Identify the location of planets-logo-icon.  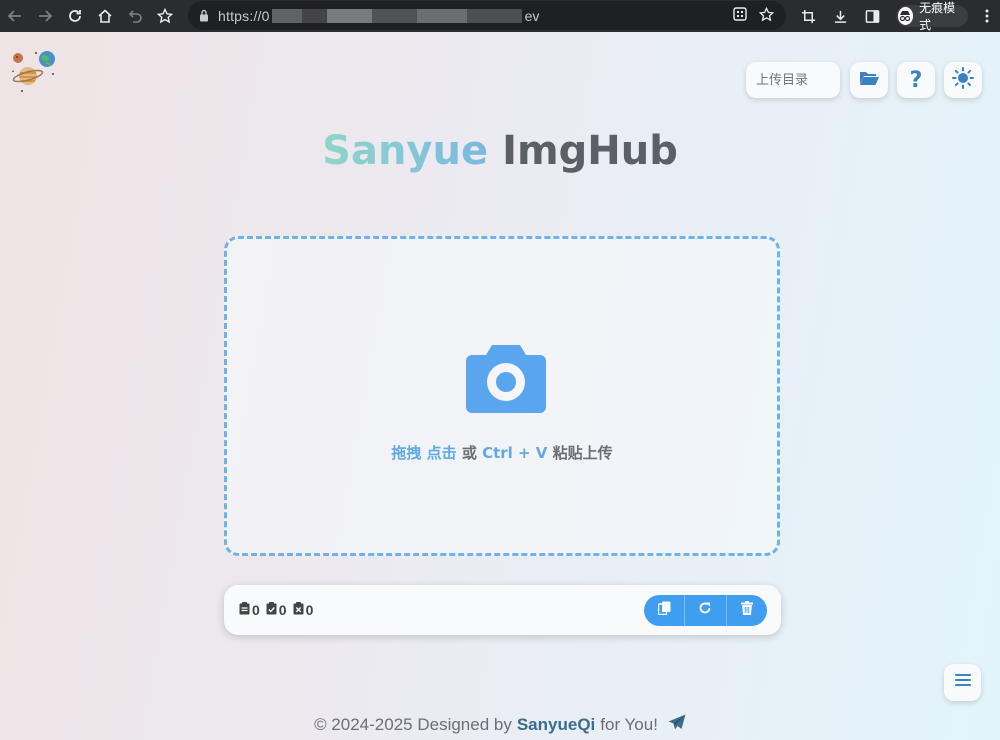
(34, 72).